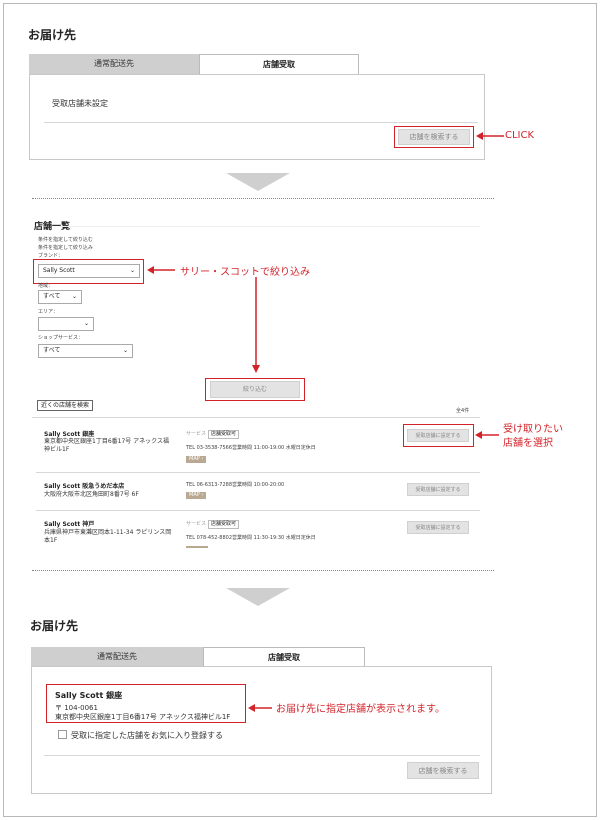 The height and width of the screenshot is (820, 600). What do you see at coordinates (69, 434) in the screenshot?
I see `store-name: Sally Scott 銀座` at bounding box center [69, 434].